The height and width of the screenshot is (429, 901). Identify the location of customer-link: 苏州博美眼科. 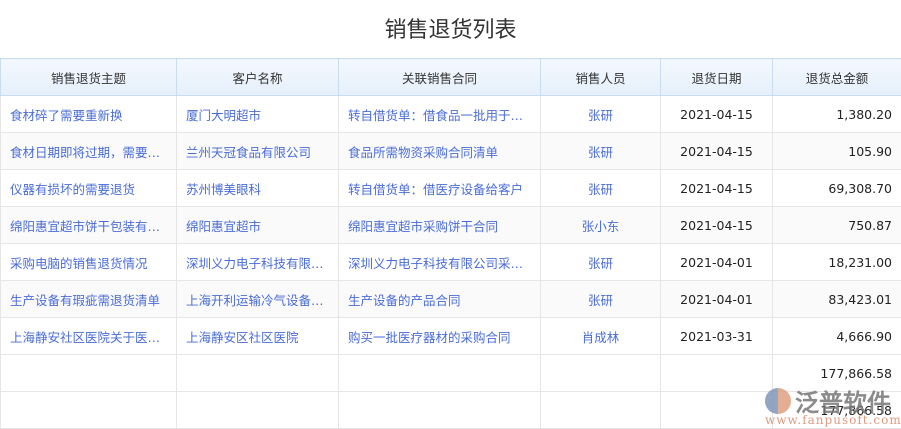
(258, 188).